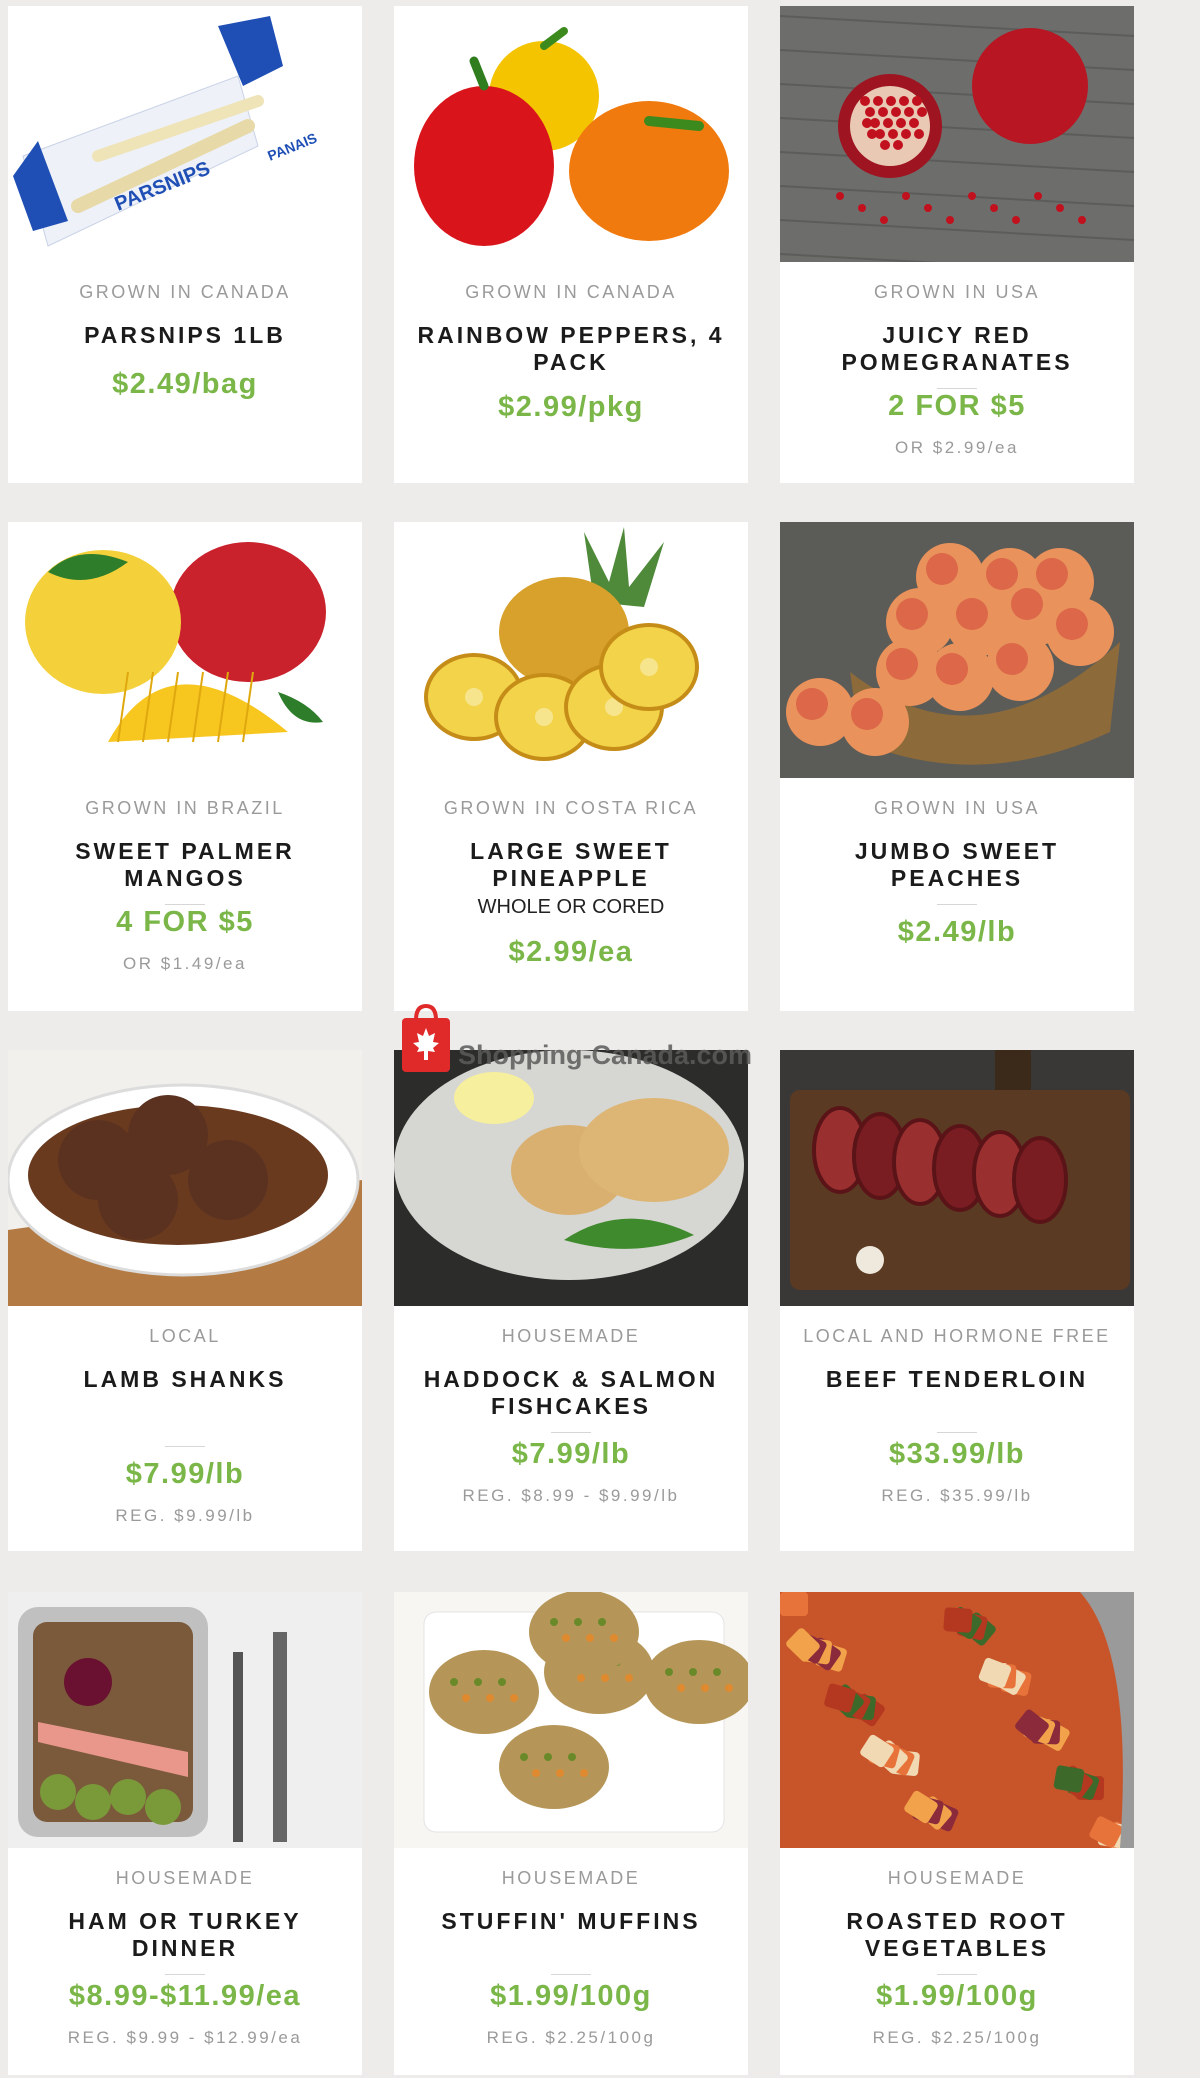 This screenshot has height=2078, width=1200. I want to click on product-info: LOCAL LAMB SHANKS $7.99/lb REG. $9.99/lb, so click(185, 1428).